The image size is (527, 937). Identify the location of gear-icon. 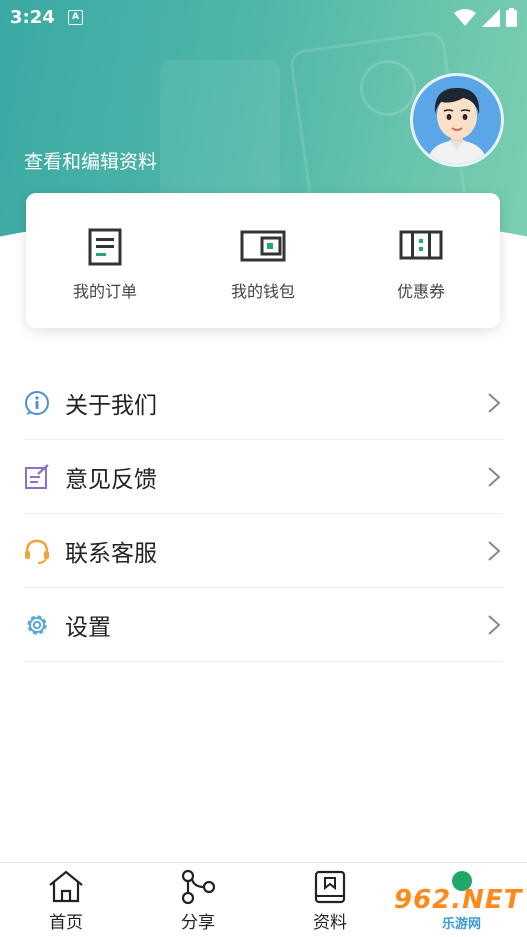
(37, 625).